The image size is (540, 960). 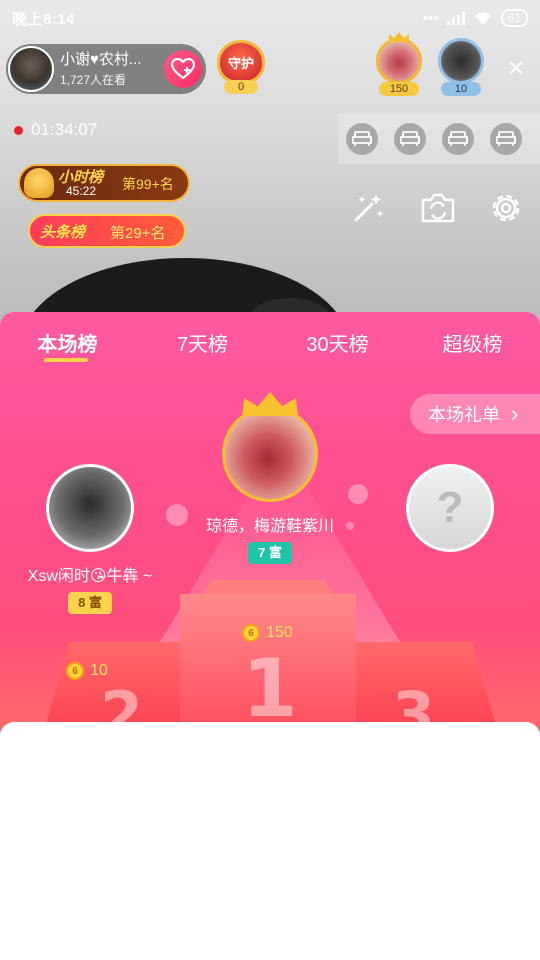 I want to click on live-duration: 01:34:07, so click(x=64, y=129).